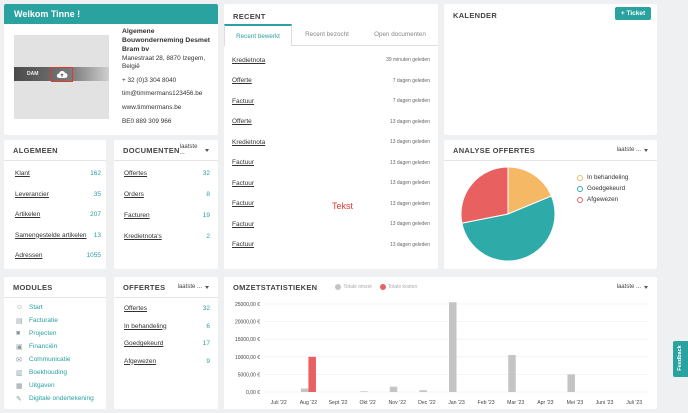  I want to click on company-phone: + 32 (0)3 304 8040, so click(149, 80).